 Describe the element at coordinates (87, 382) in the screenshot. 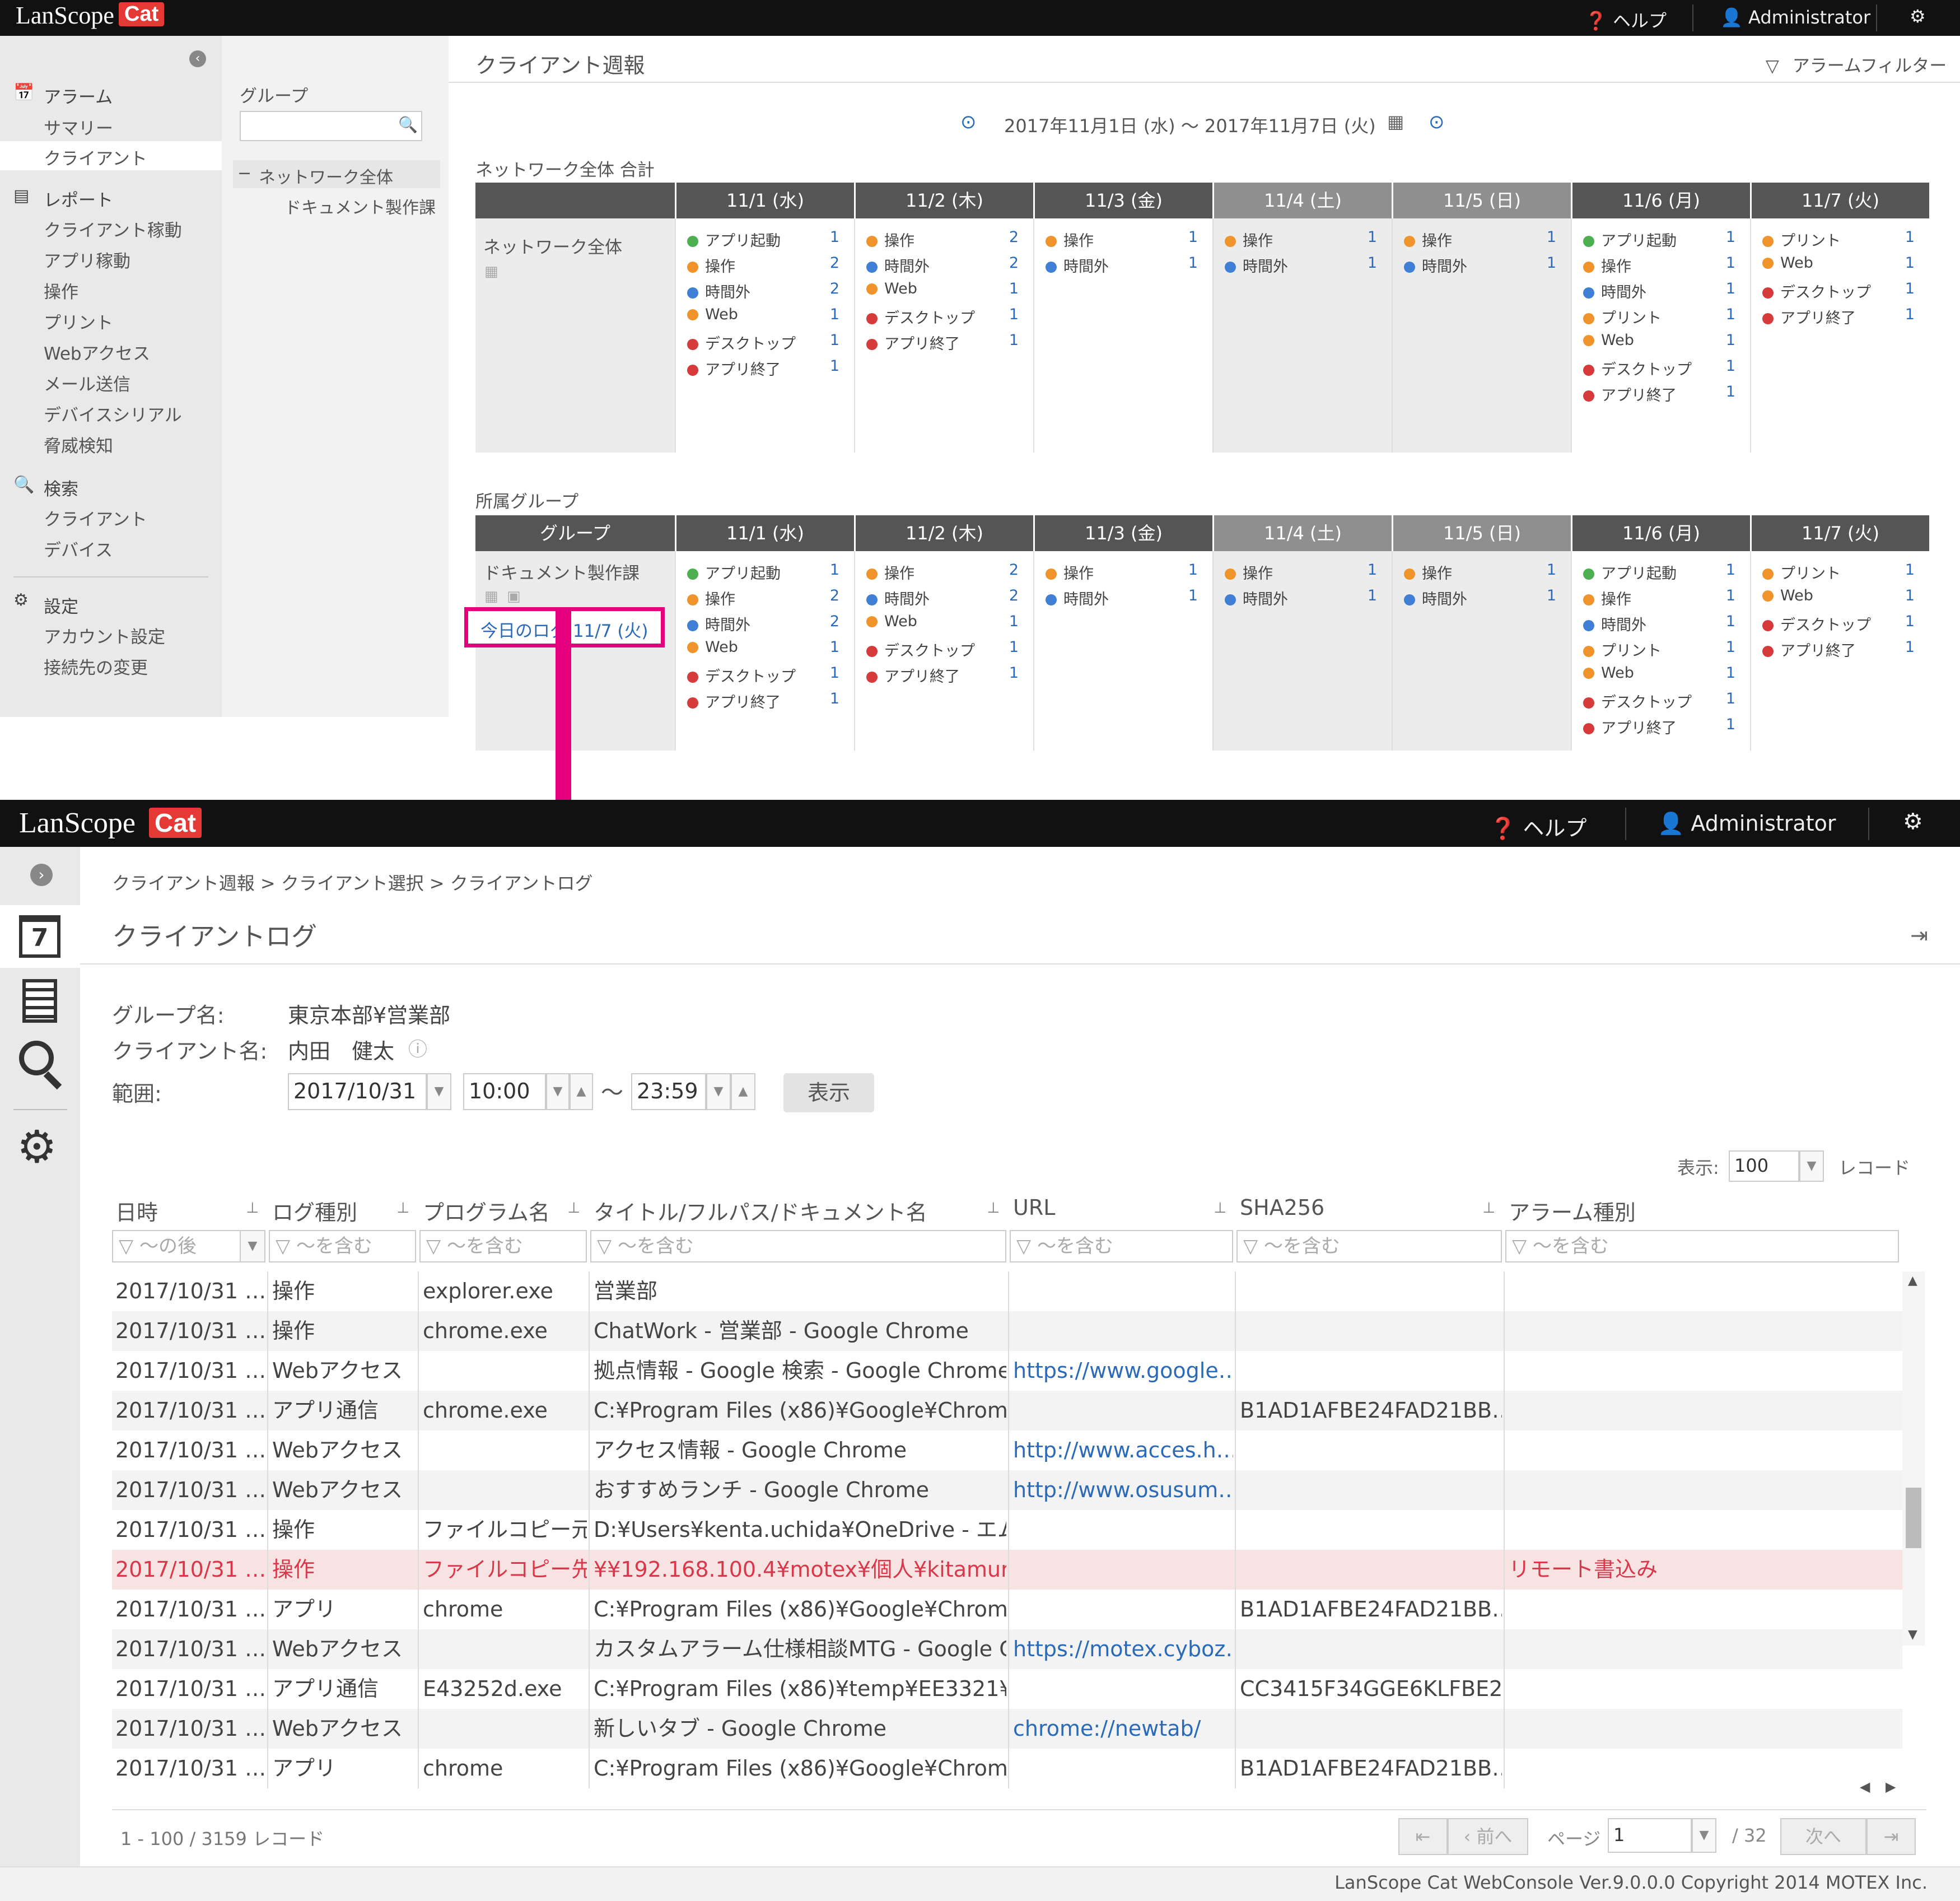

I see `sidebar-item-mail: メール送信` at that location.